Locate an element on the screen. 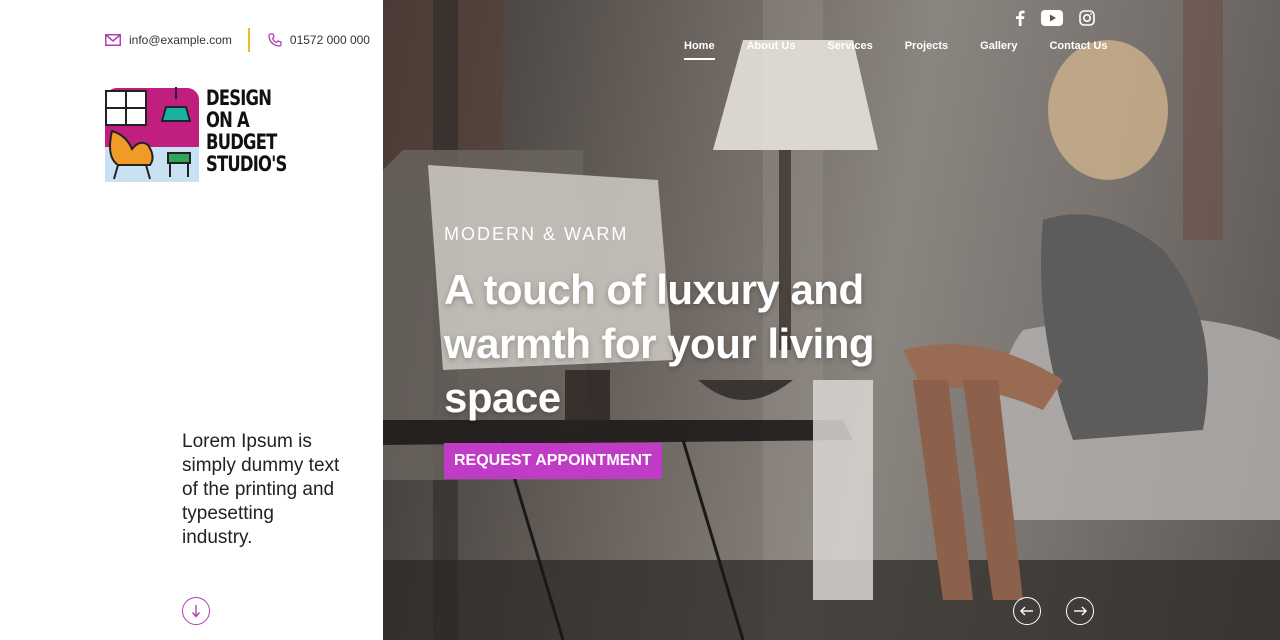 This screenshot has height=640, width=1280. nav-gallery: Gallery is located at coordinates (998, 50).